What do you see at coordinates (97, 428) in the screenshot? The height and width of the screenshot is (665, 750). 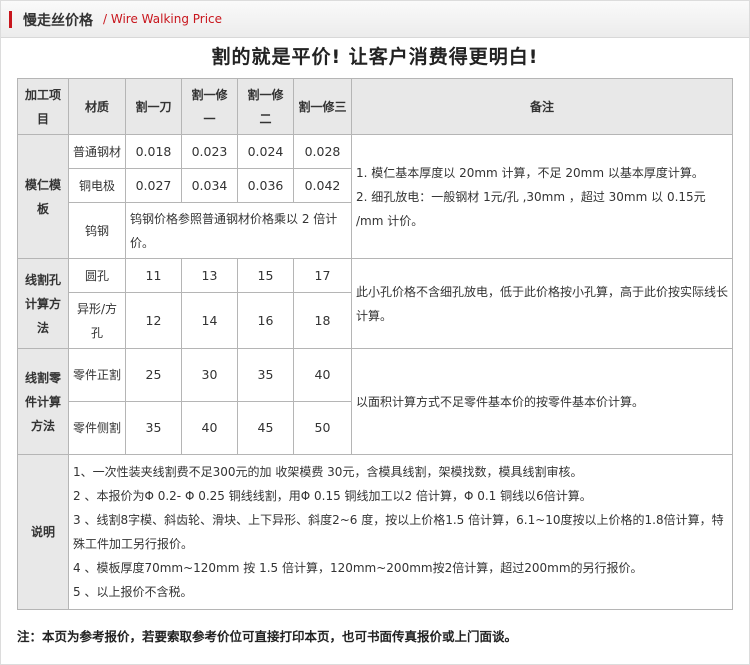 I see `material-cell: 零件侧割` at bounding box center [97, 428].